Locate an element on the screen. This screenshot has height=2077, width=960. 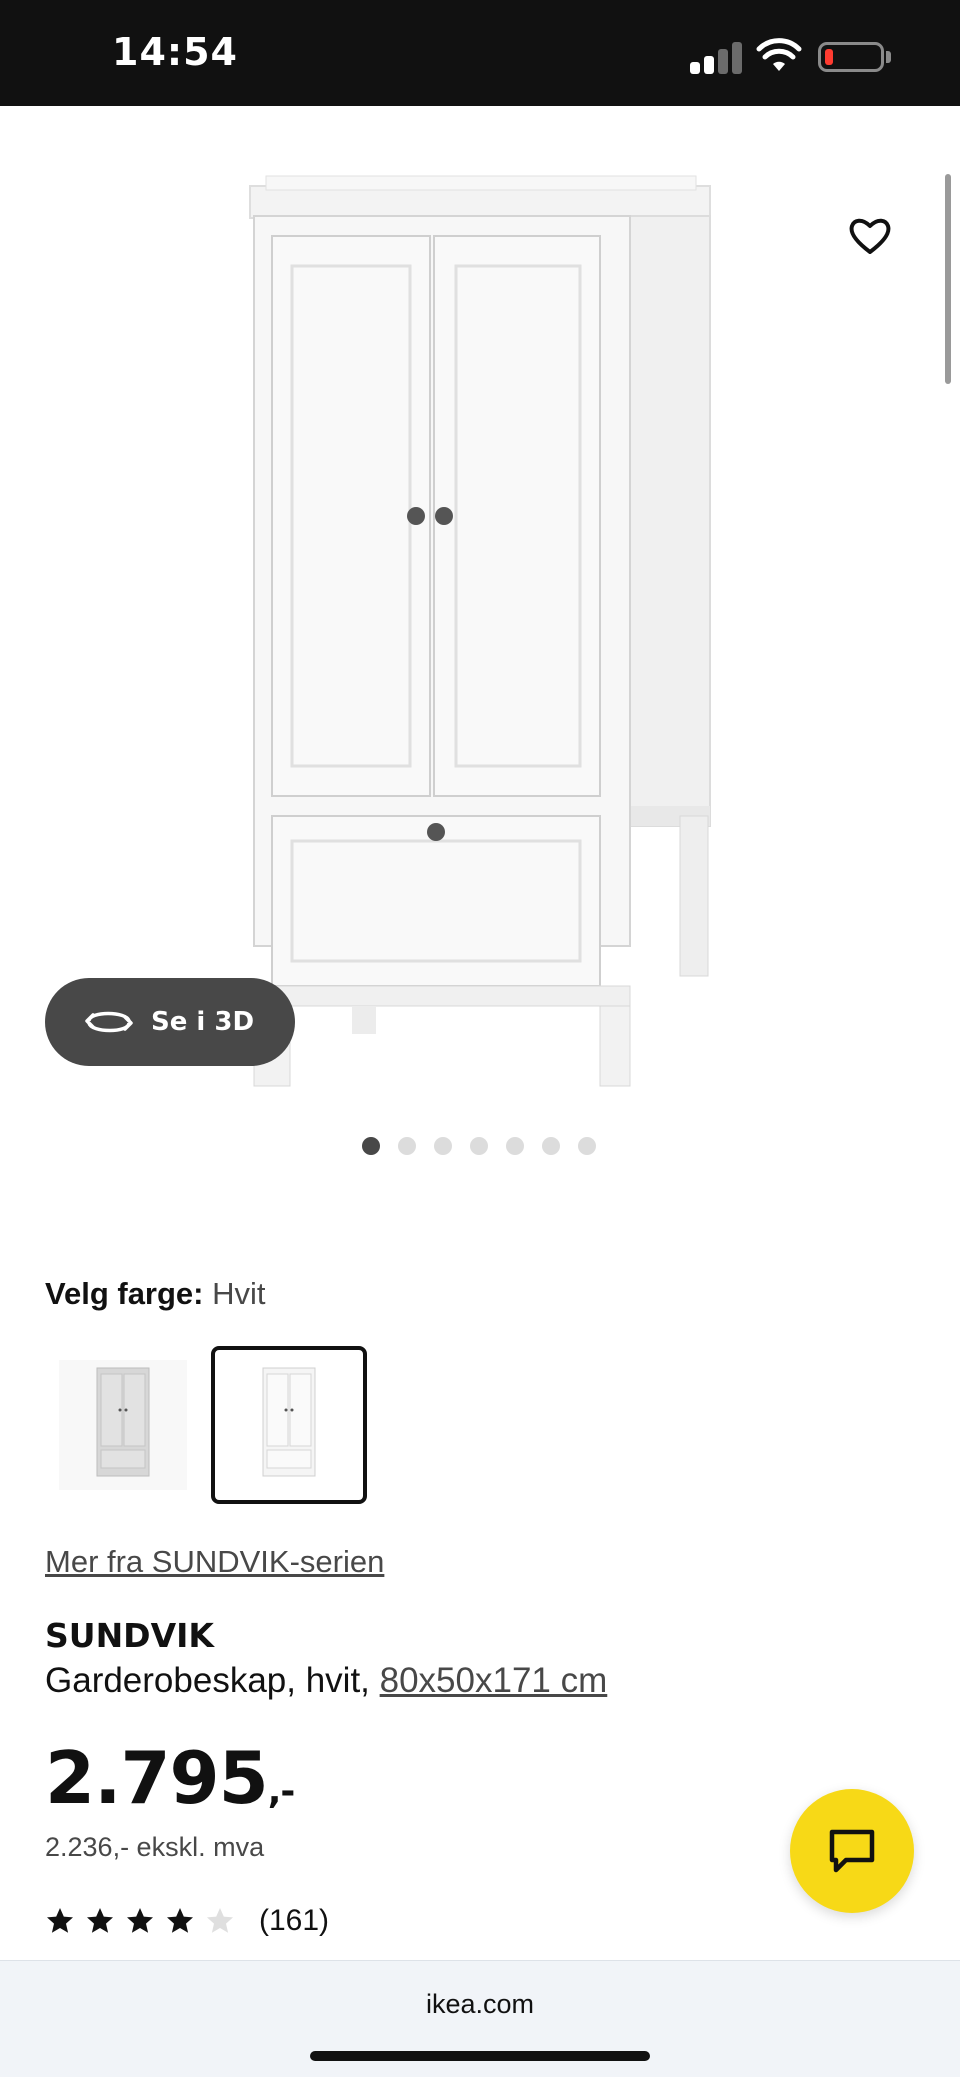
star-empty-icon is located at coordinates (220, 1920).